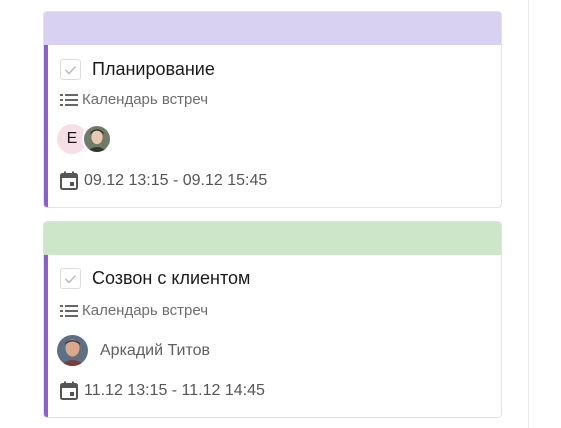  I want to click on event-title: Планирование, so click(153, 69).